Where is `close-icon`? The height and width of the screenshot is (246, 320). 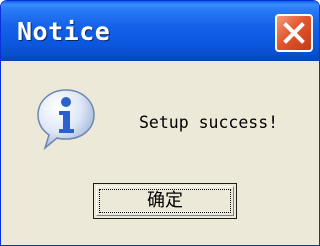 close-icon is located at coordinates (294, 33).